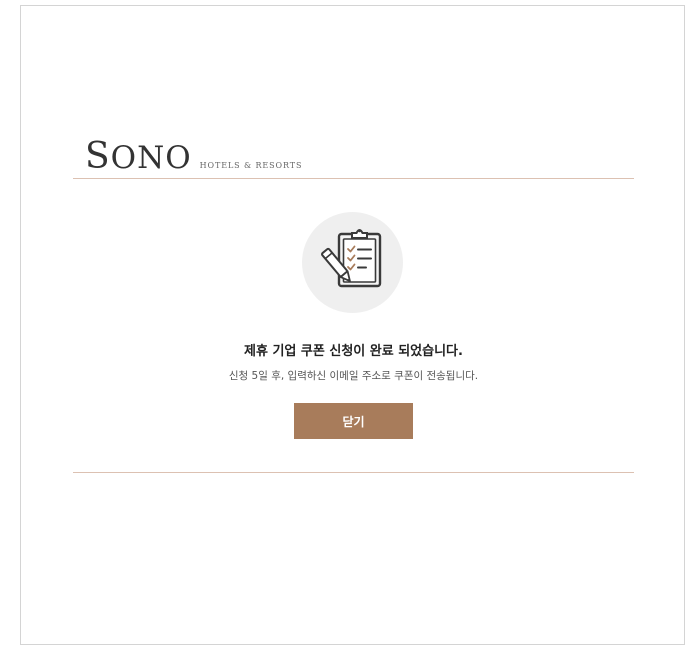 The image size is (700, 645). What do you see at coordinates (353, 178) in the screenshot?
I see `top-divider` at bounding box center [353, 178].